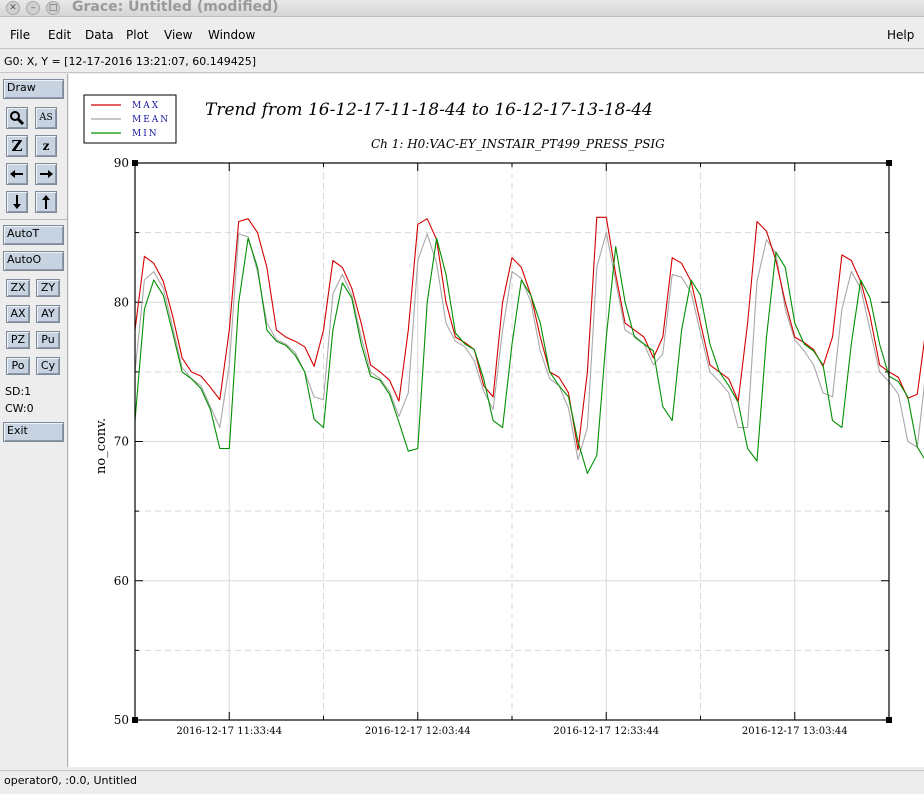 The image size is (924, 794). What do you see at coordinates (46, 146) in the screenshot?
I see `zoom-z-small-icon: z` at bounding box center [46, 146].